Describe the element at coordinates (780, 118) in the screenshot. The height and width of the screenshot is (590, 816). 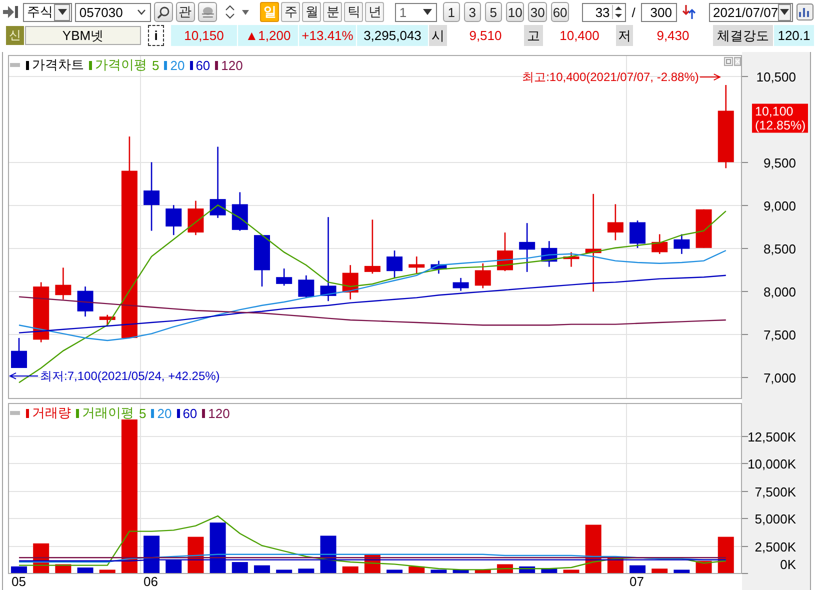
I see `current-price-tag: 10,100 (12.85%)` at that location.